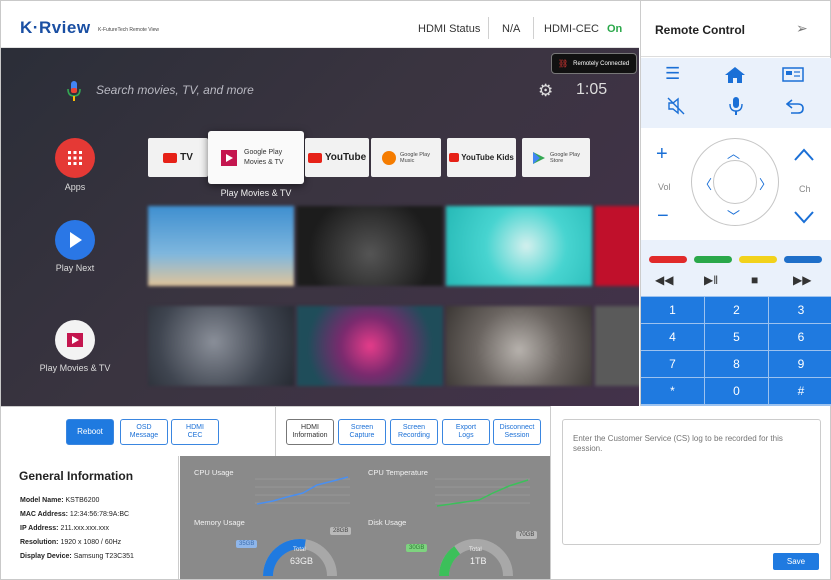 The width and height of the screenshot is (831, 580). What do you see at coordinates (475, 550) in the screenshot?
I see `disk-total-label: Total` at bounding box center [475, 550].